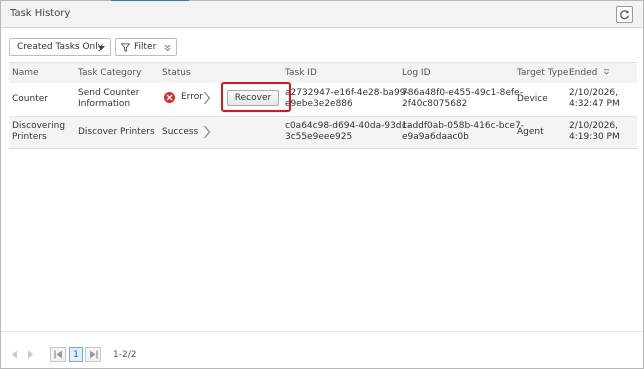 The width and height of the screenshot is (644, 369). Describe the element at coordinates (542, 73) in the screenshot. I see `column-header-target-type: Target Type` at that location.